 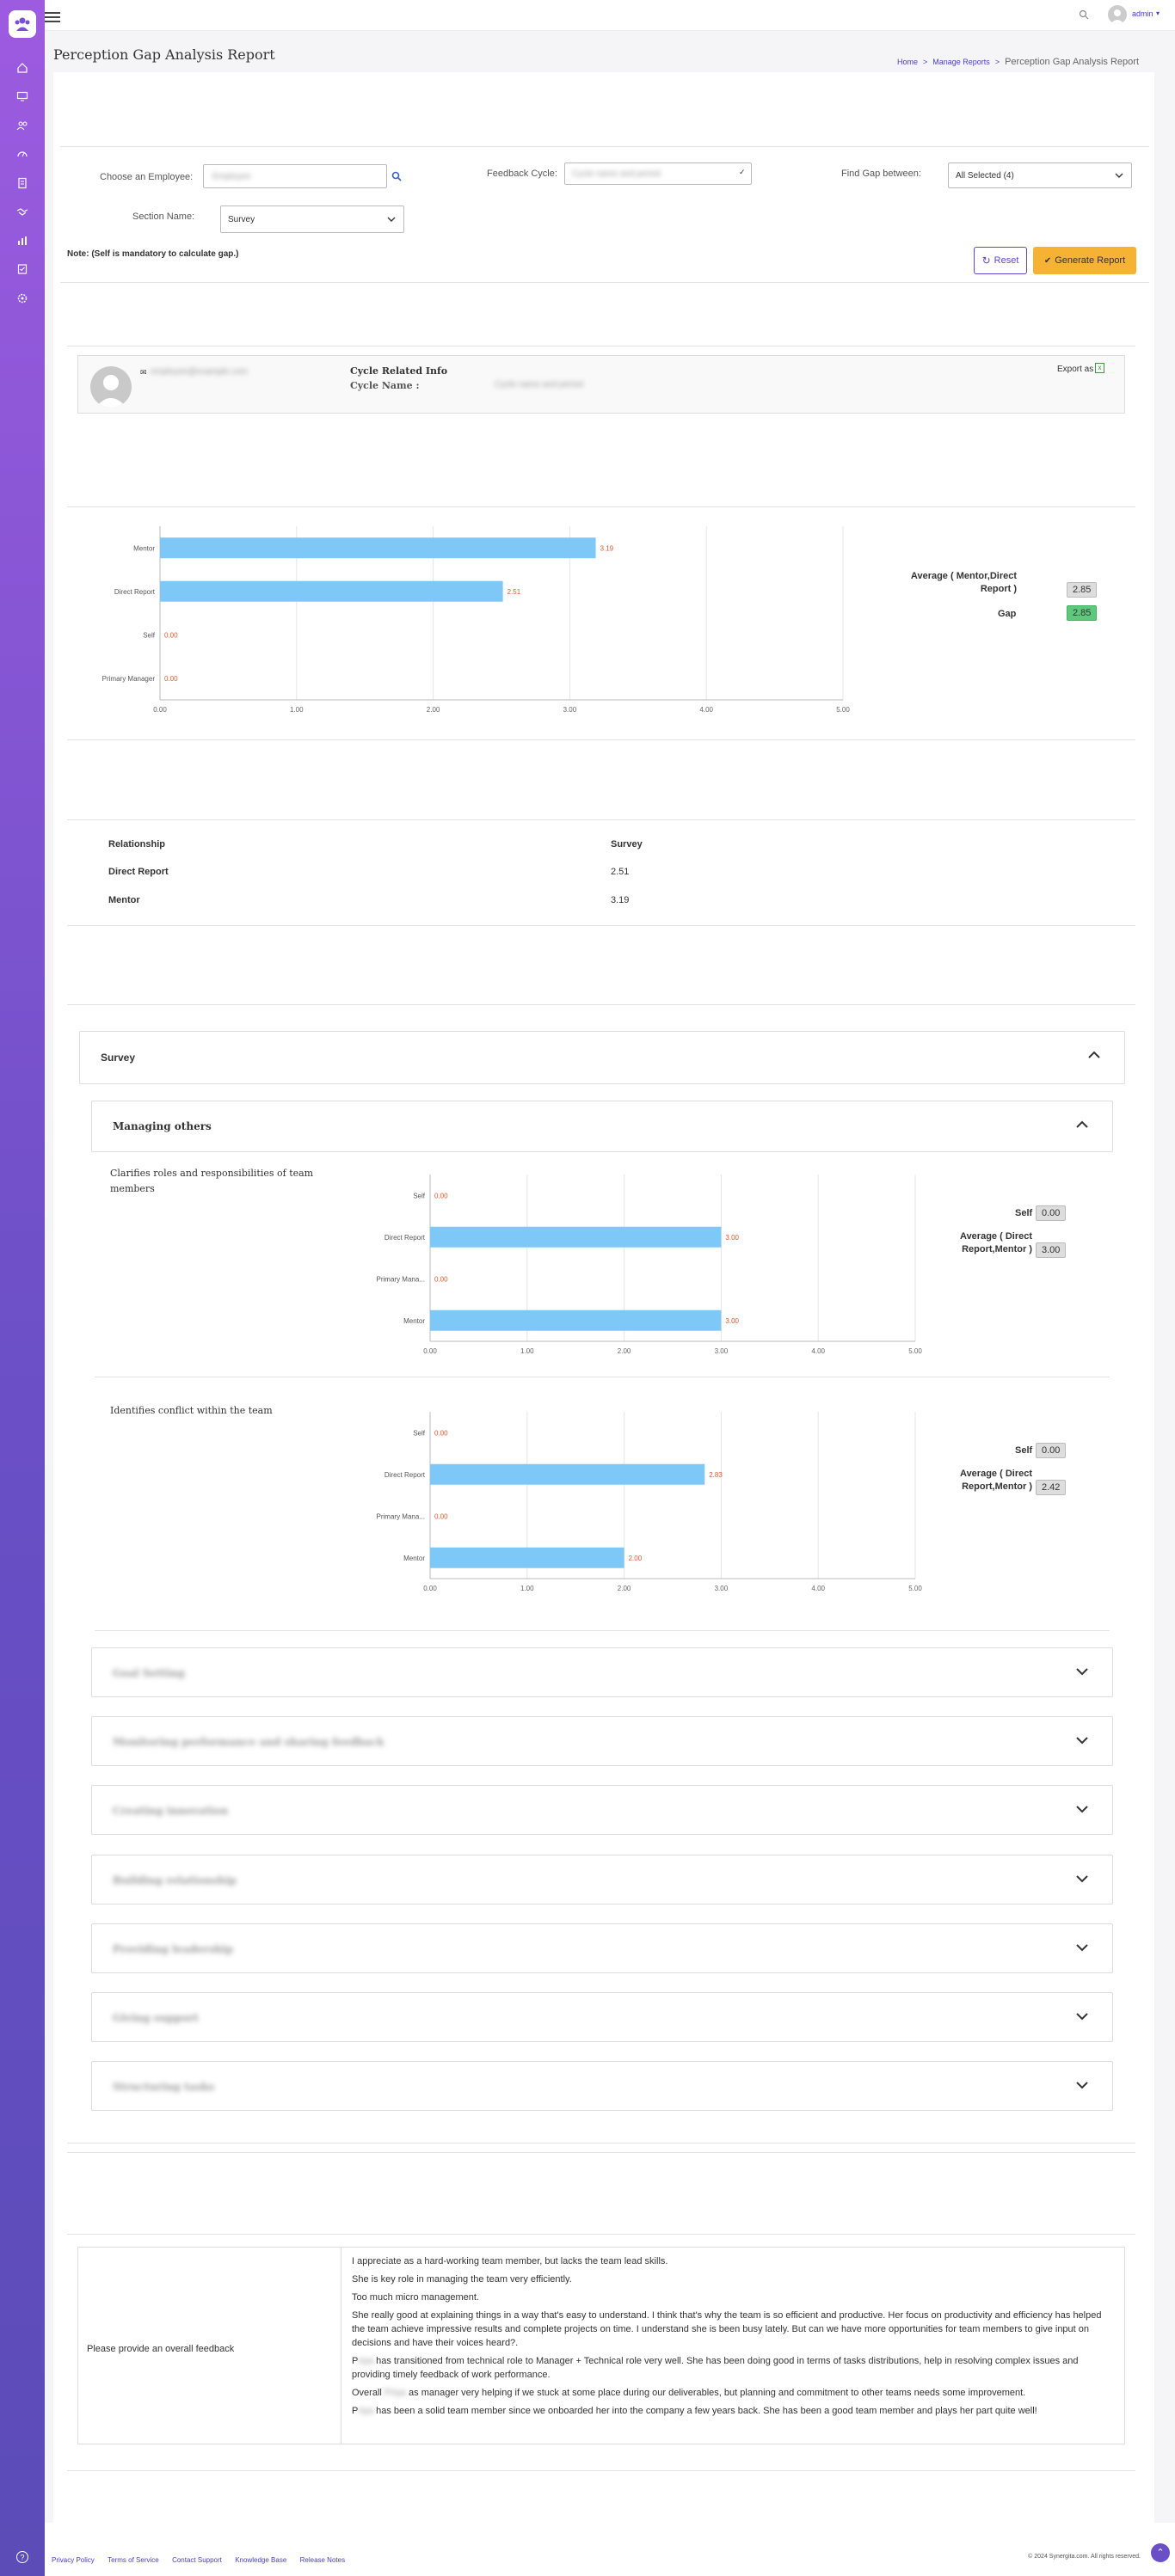 What do you see at coordinates (199, 372) in the screenshot?
I see `employee-email: employee@example.com` at bounding box center [199, 372].